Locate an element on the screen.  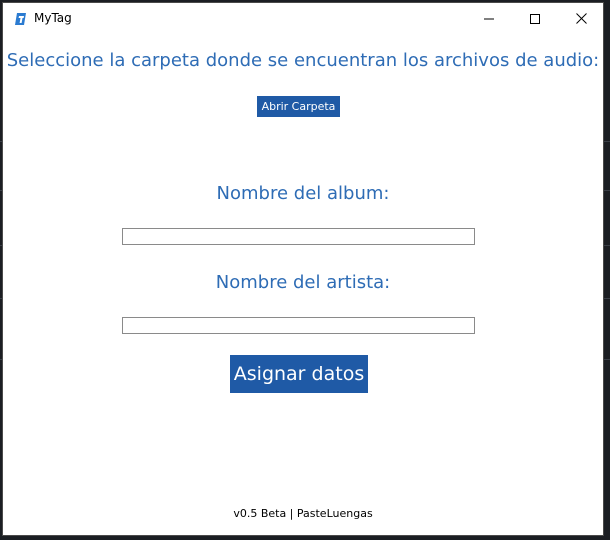
version-footer: v0.5 Beta | PasteLuengas is located at coordinates (303, 513).